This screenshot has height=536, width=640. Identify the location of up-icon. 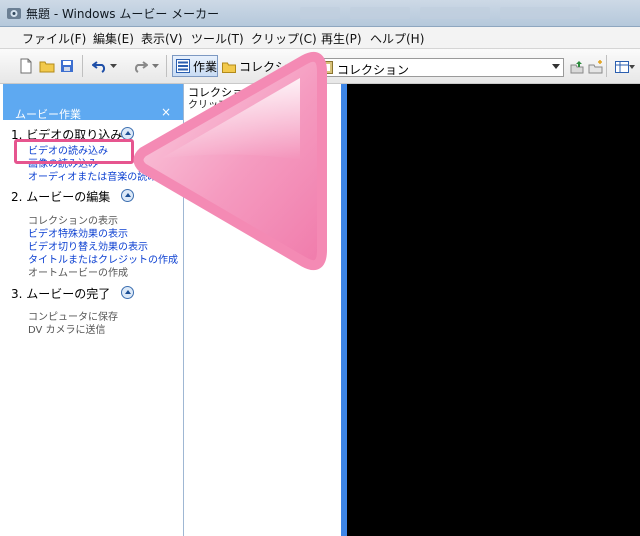
(577, 67).